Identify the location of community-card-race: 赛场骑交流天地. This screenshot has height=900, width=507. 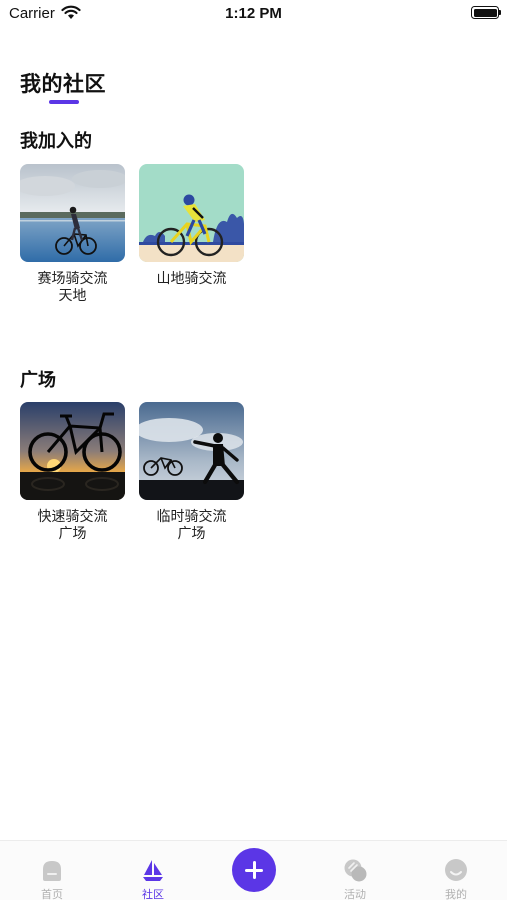
(72, 234).